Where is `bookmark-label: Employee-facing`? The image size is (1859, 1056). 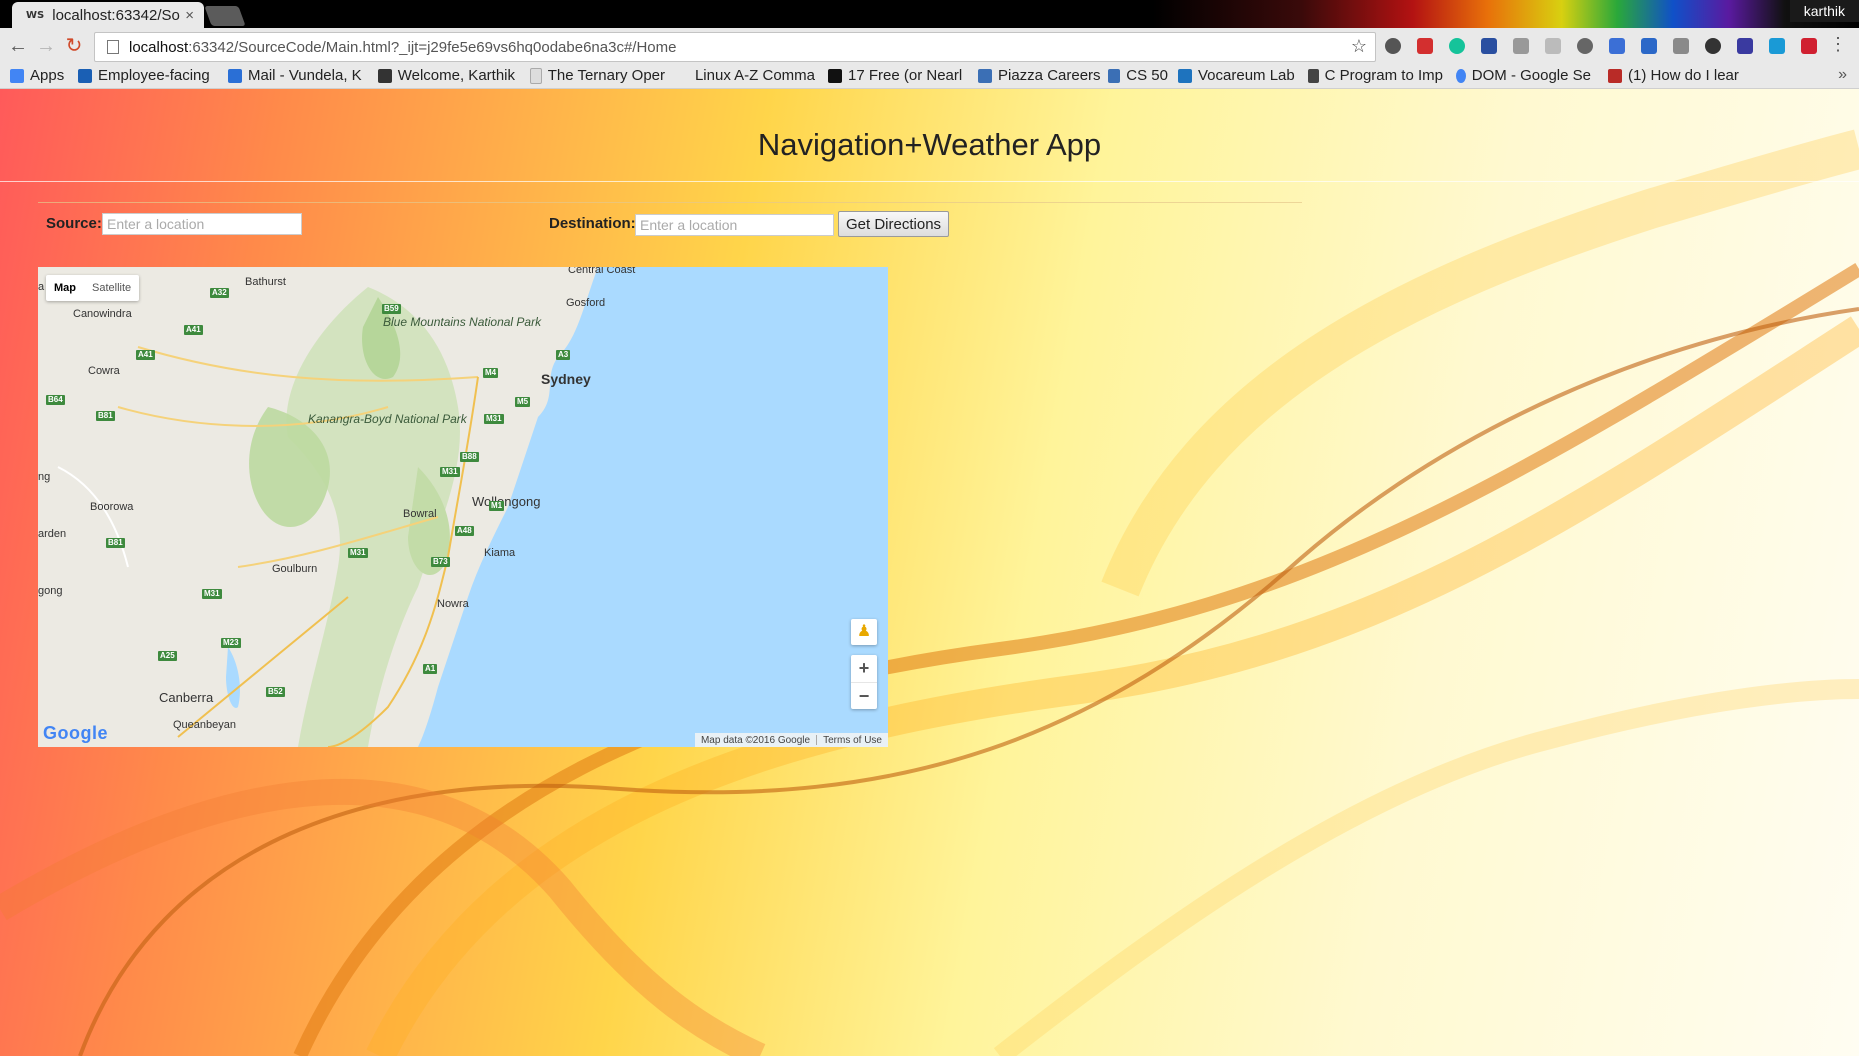
bookmark-label: Employee-facing is located at coordinates (154, 75).